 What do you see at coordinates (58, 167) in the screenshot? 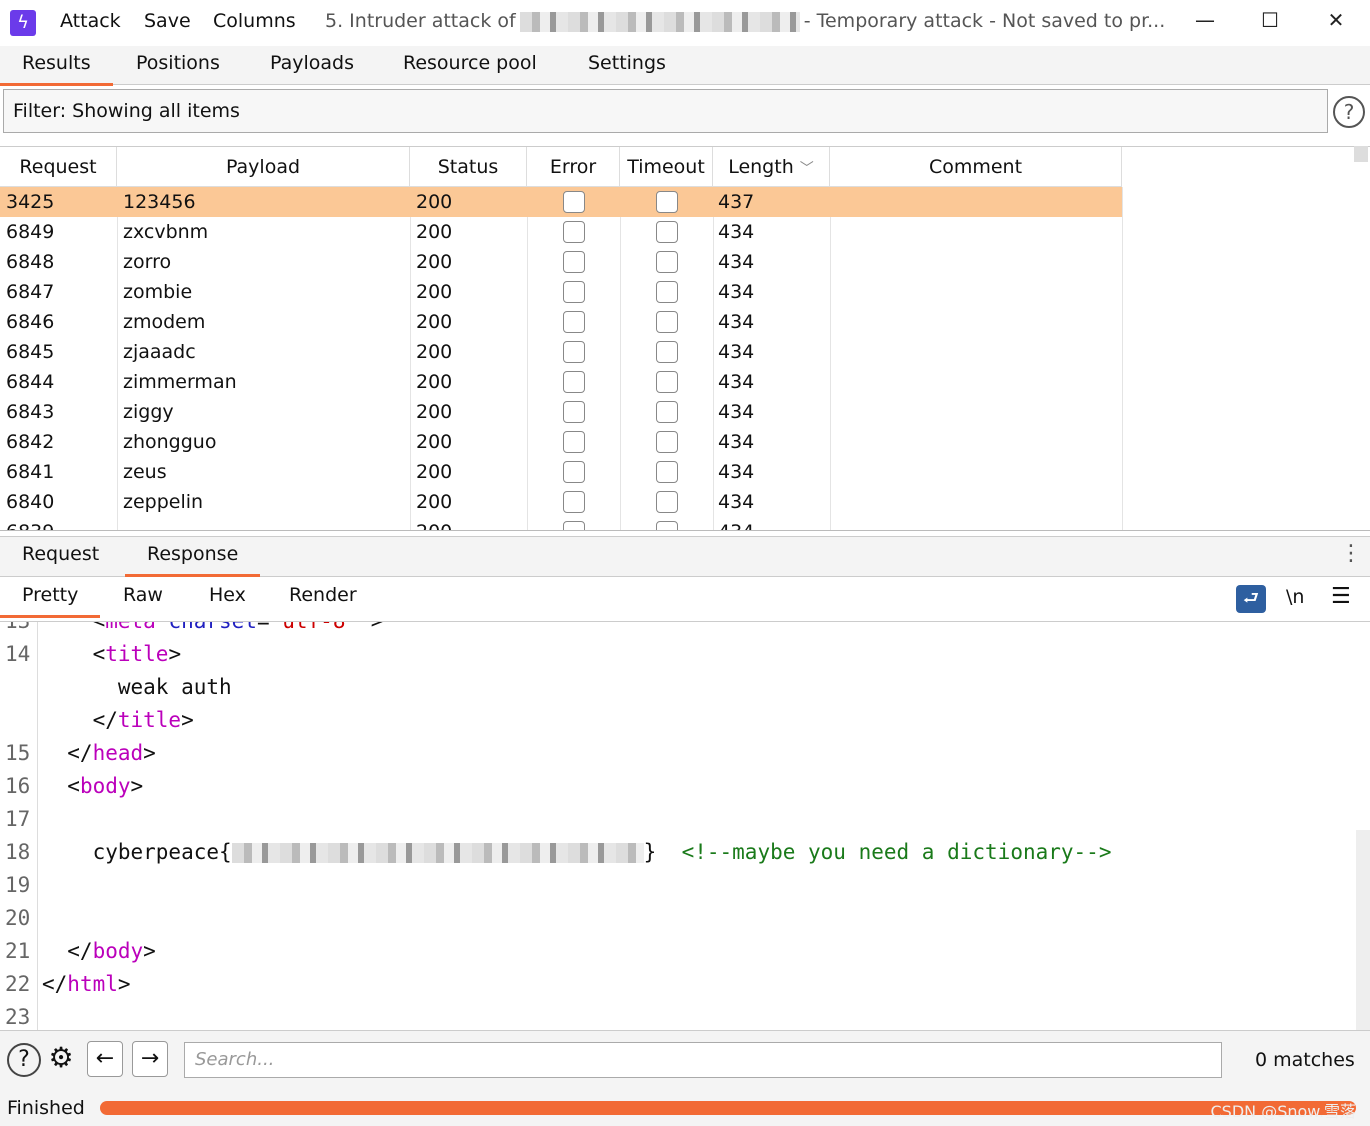
I see `col-request: Request` at bounding box center [58, 167].